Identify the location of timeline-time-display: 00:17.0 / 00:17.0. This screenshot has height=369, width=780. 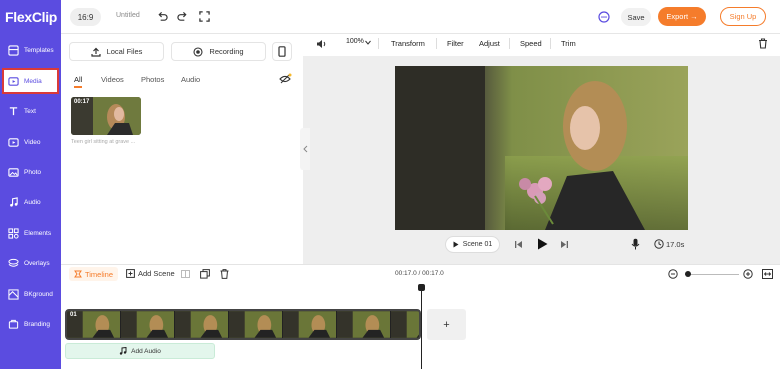
(419, 273).